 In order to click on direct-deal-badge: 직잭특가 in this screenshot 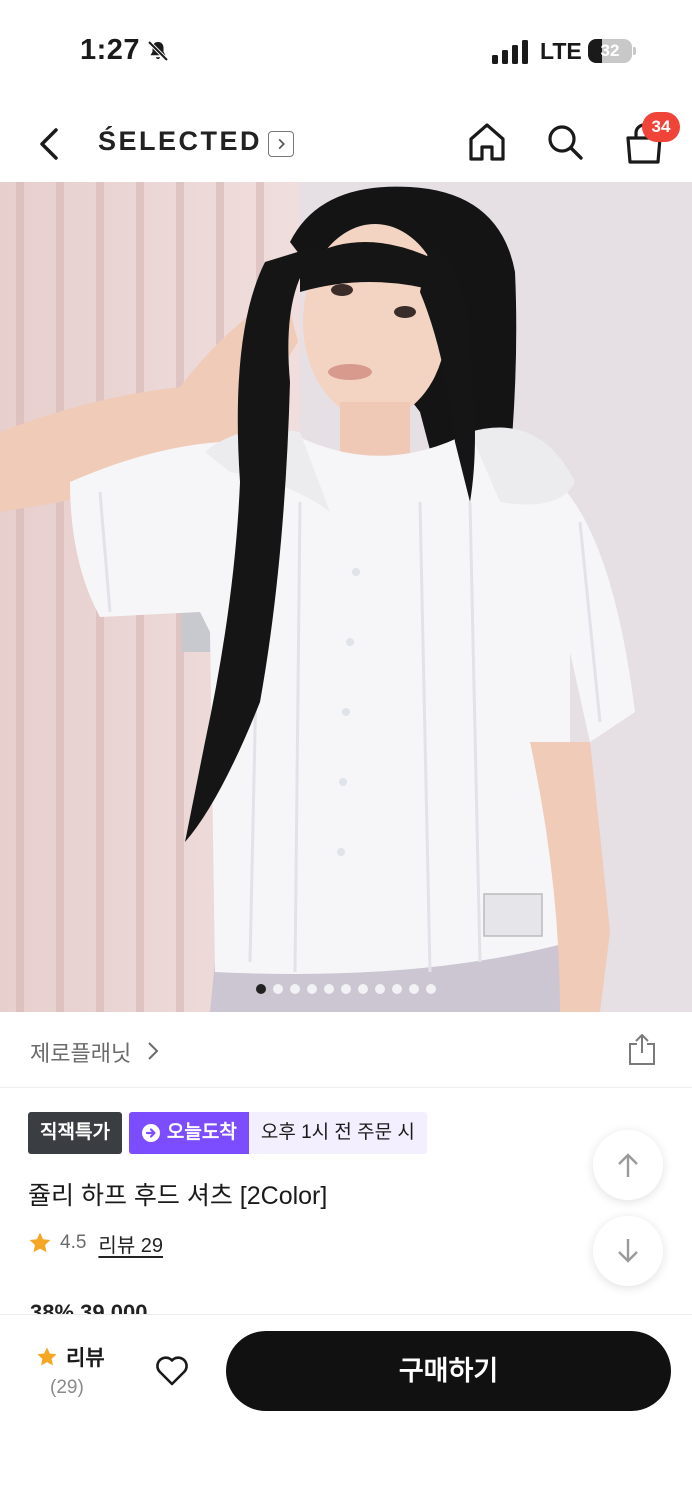, I will do `click(75, 1133)`.